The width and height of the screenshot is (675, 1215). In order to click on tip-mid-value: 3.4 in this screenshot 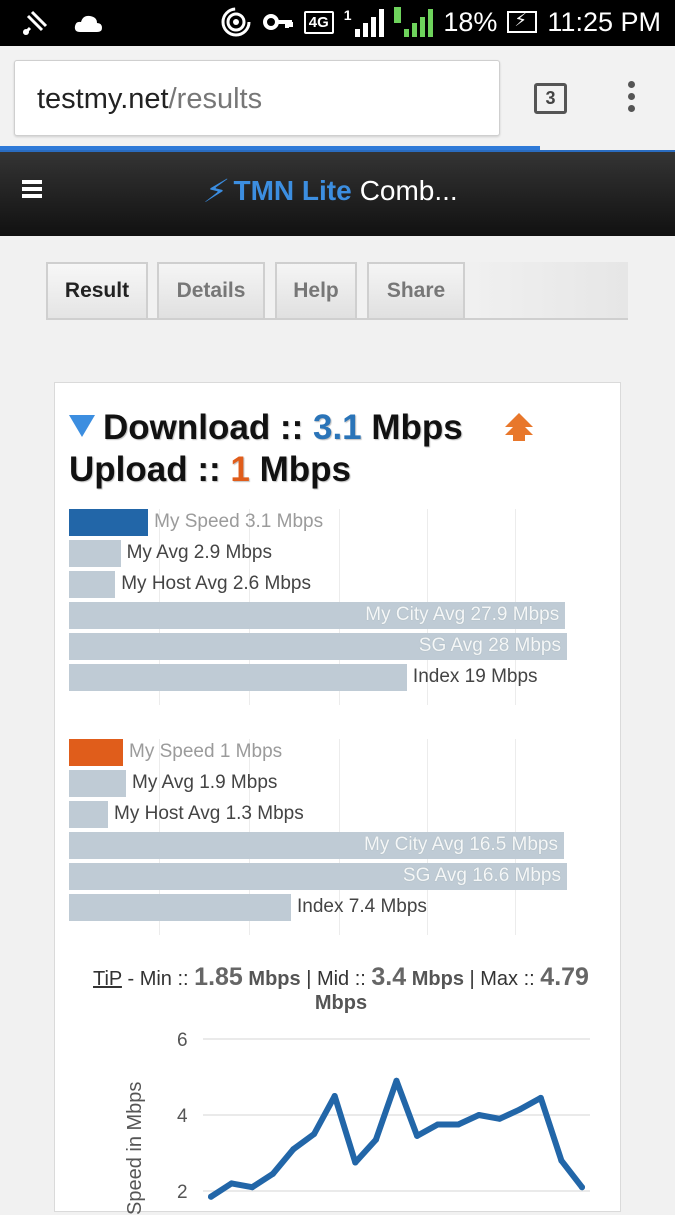, I will do `click(389, 977)`.